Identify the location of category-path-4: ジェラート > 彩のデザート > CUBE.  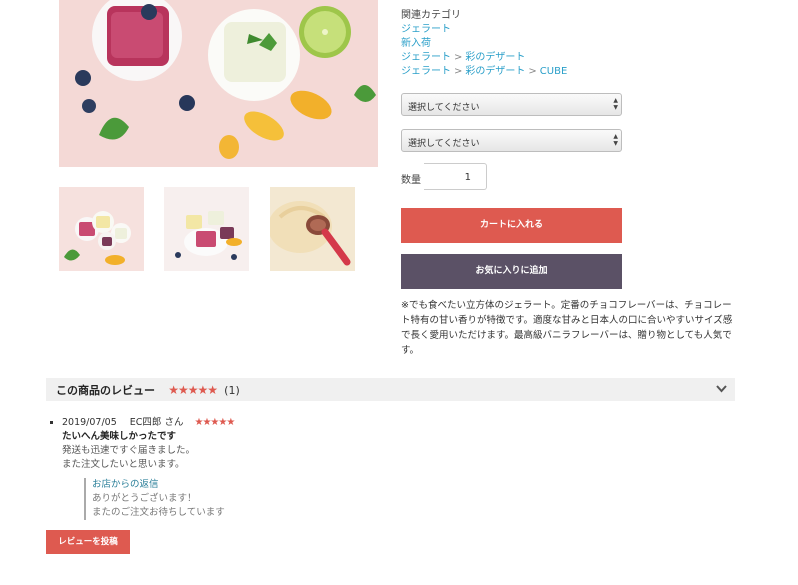
(484, 69).